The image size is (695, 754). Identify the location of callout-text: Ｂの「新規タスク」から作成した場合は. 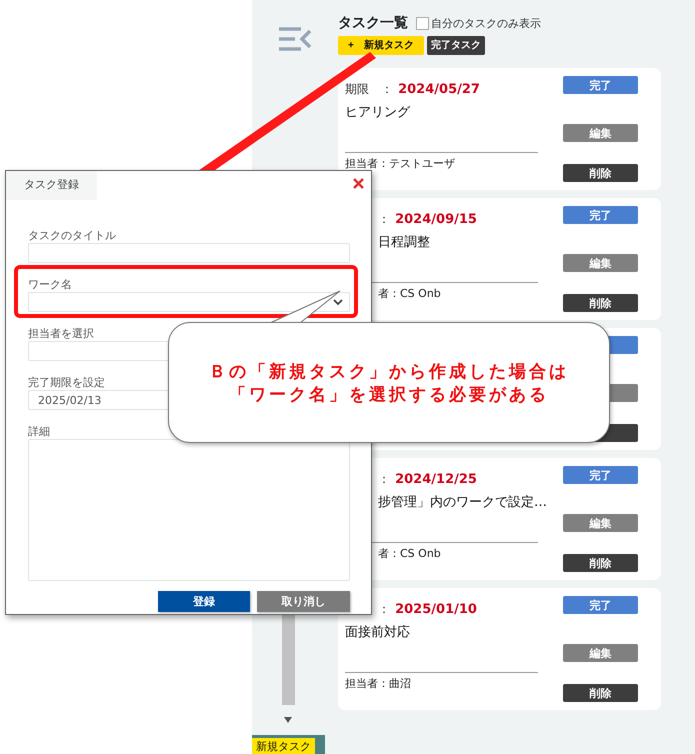
(389, 371).